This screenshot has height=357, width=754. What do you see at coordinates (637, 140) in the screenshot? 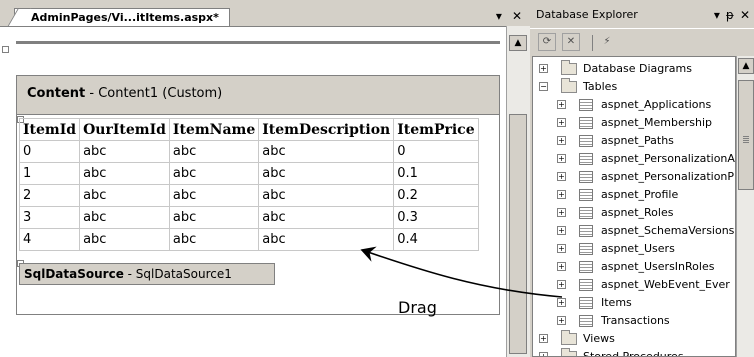
I see `tree-node-label: aspnet_Paths` at bounding box center [637, 140].